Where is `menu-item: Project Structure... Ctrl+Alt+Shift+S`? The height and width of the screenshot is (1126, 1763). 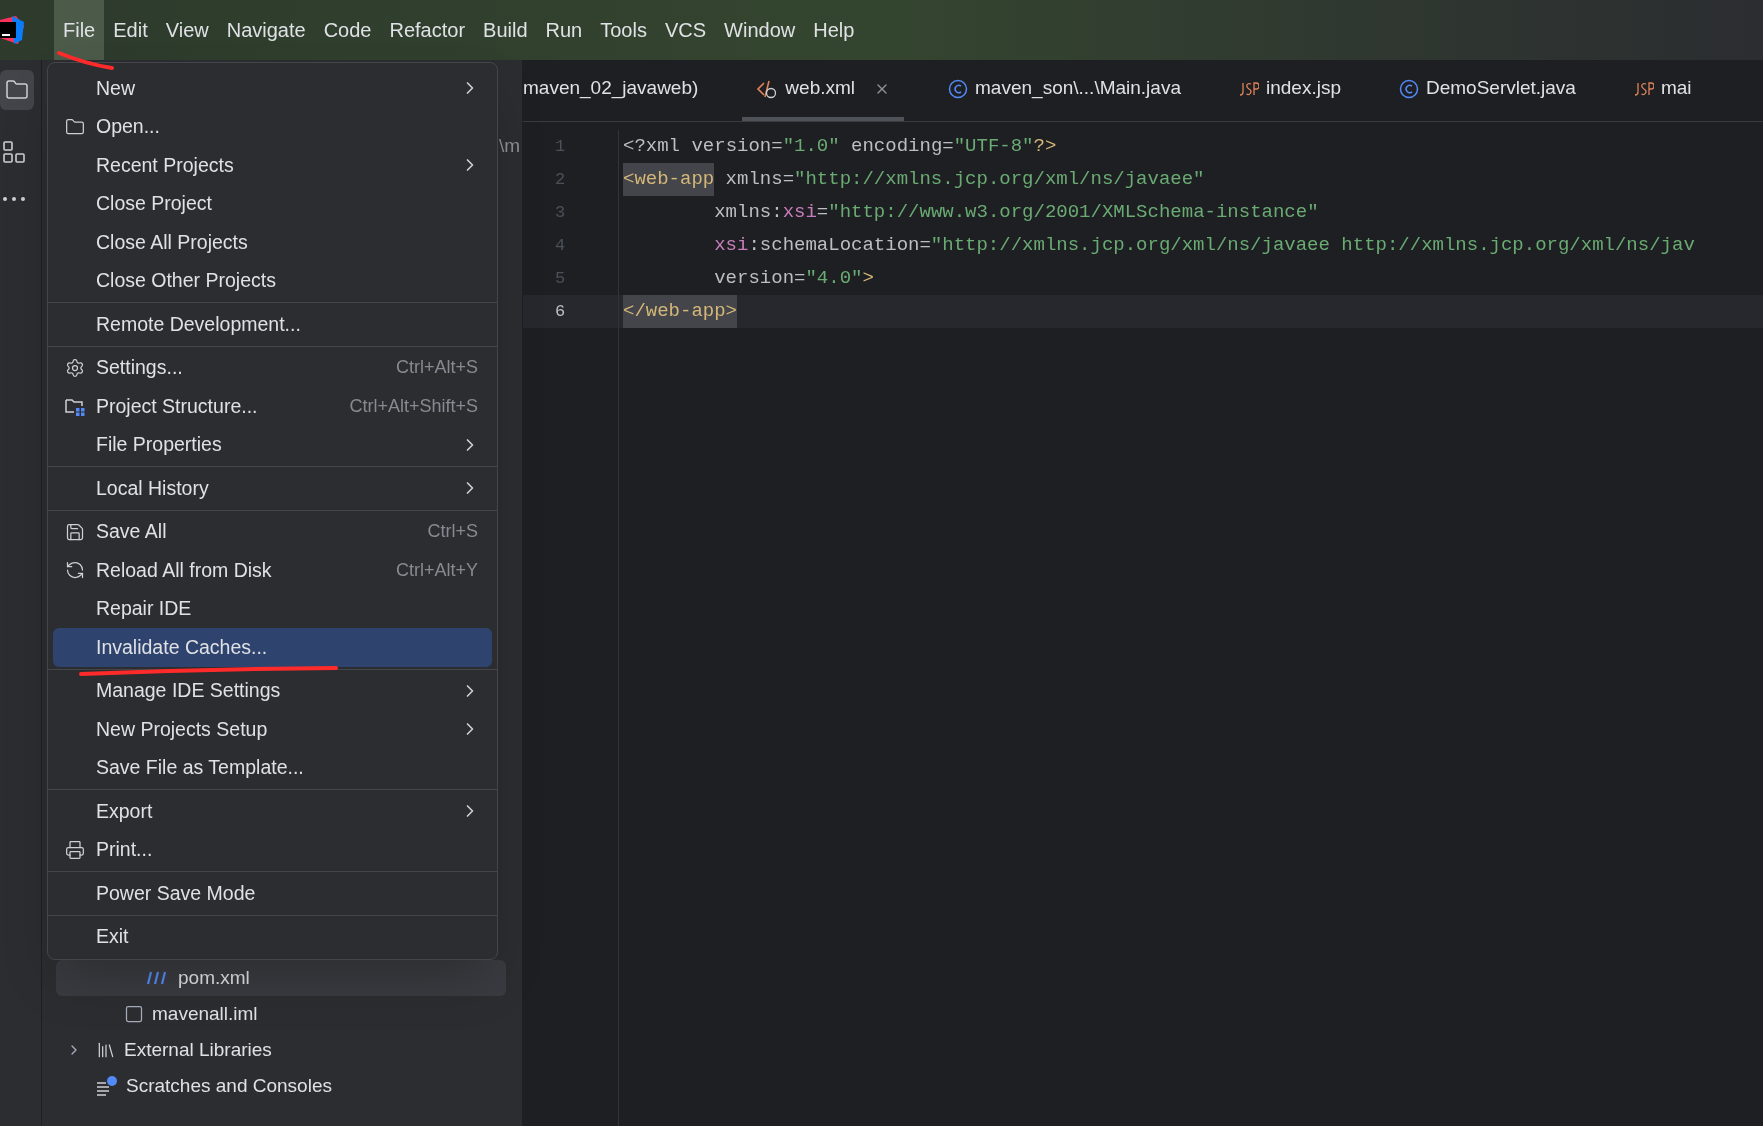 menu-item: Project Structure... Ctrl+Alt+Shift+S is located at coordinates (272, 406).